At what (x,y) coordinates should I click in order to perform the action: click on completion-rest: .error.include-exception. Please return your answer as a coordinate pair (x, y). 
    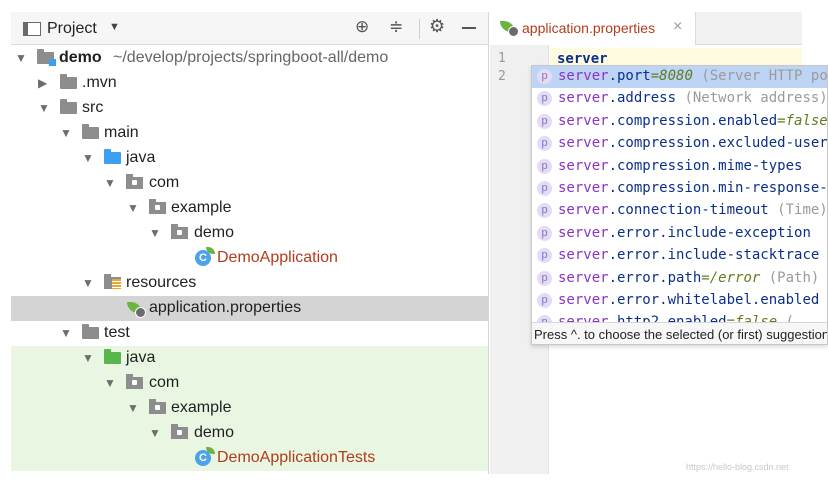
    Looking at the image, I should click on (709, 232).